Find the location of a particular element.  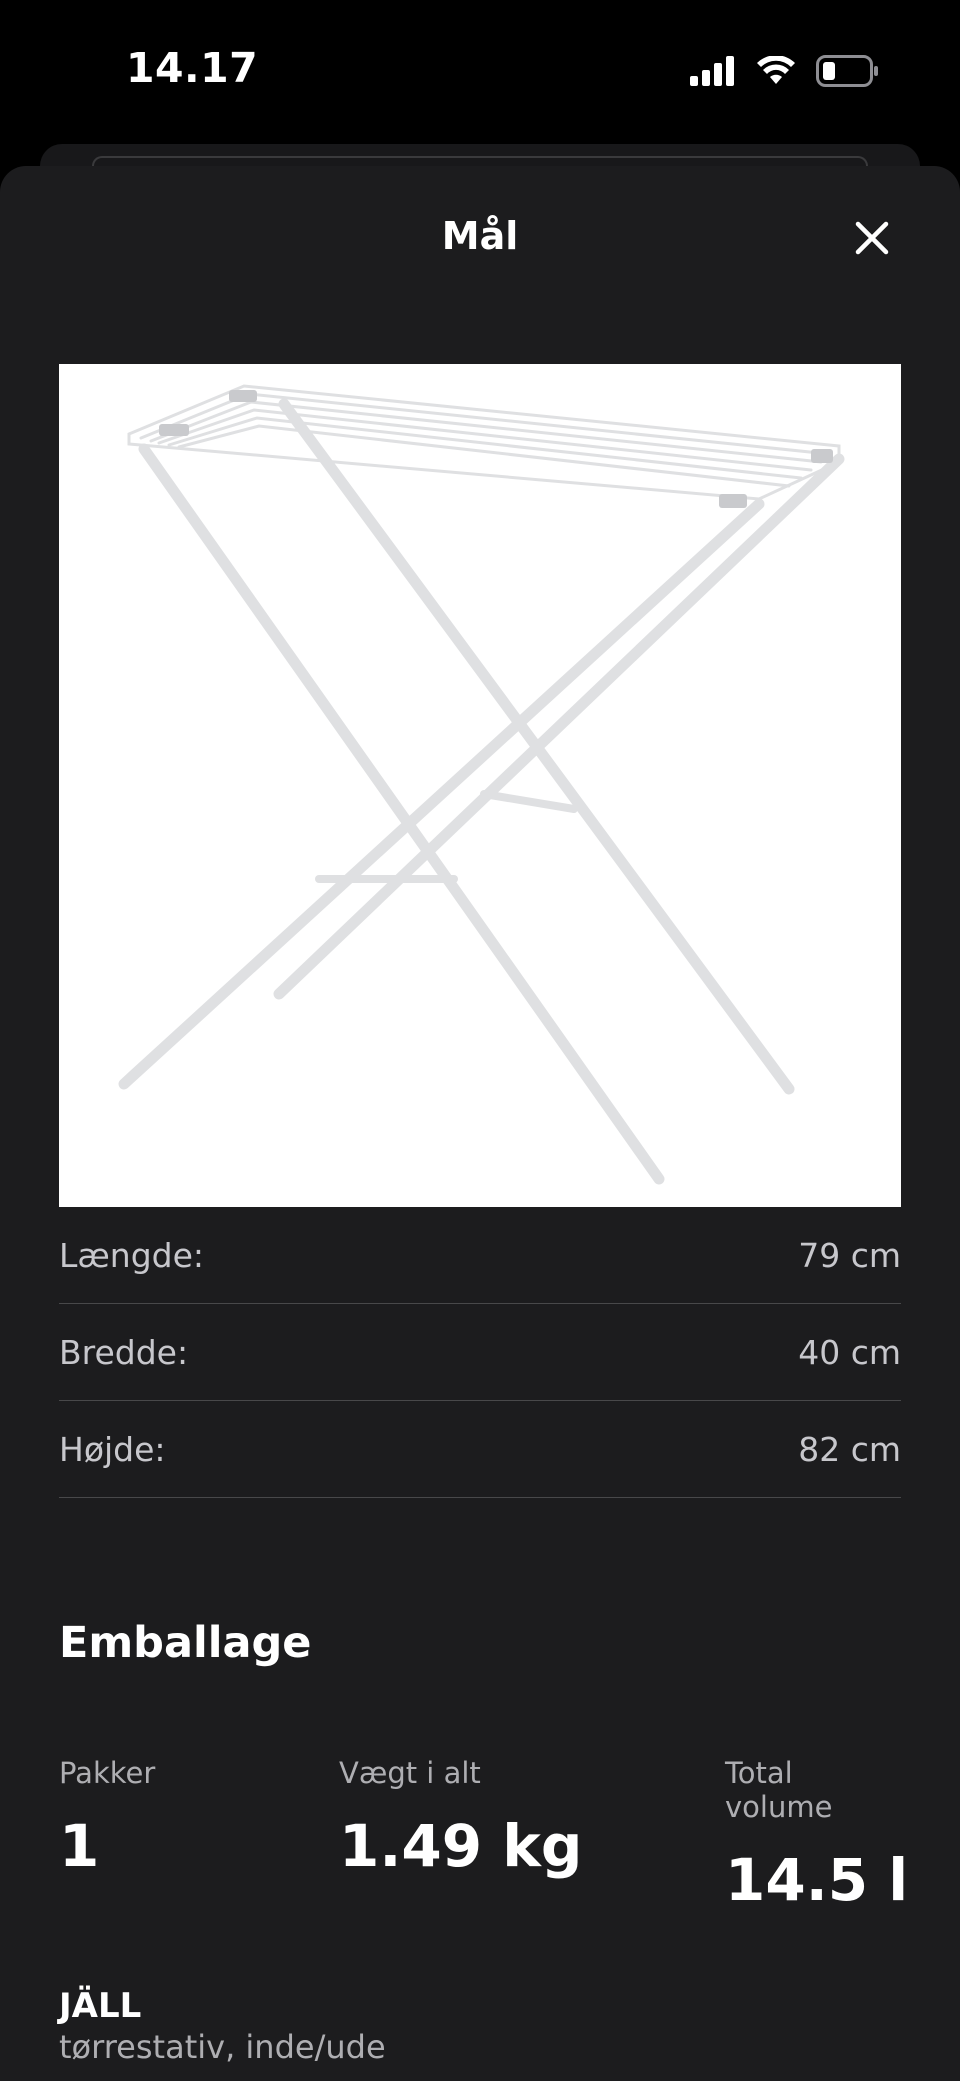

battery-icon is located at coordinates (847, 71).